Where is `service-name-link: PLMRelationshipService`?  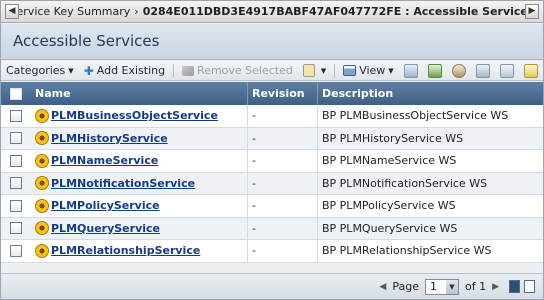
service-name-link: PLMRelationshipService is located at coordinates (125, 250).